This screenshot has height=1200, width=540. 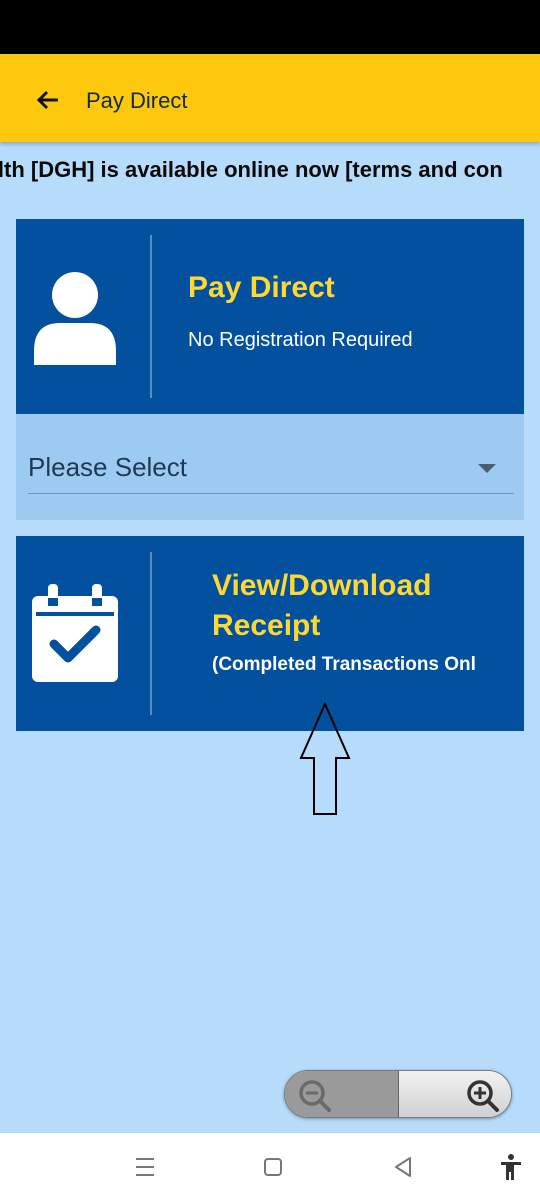 What do you see at coordinates (270, 27) in the screenshot?
I see `status-bar` at bounding box center [270, 27].